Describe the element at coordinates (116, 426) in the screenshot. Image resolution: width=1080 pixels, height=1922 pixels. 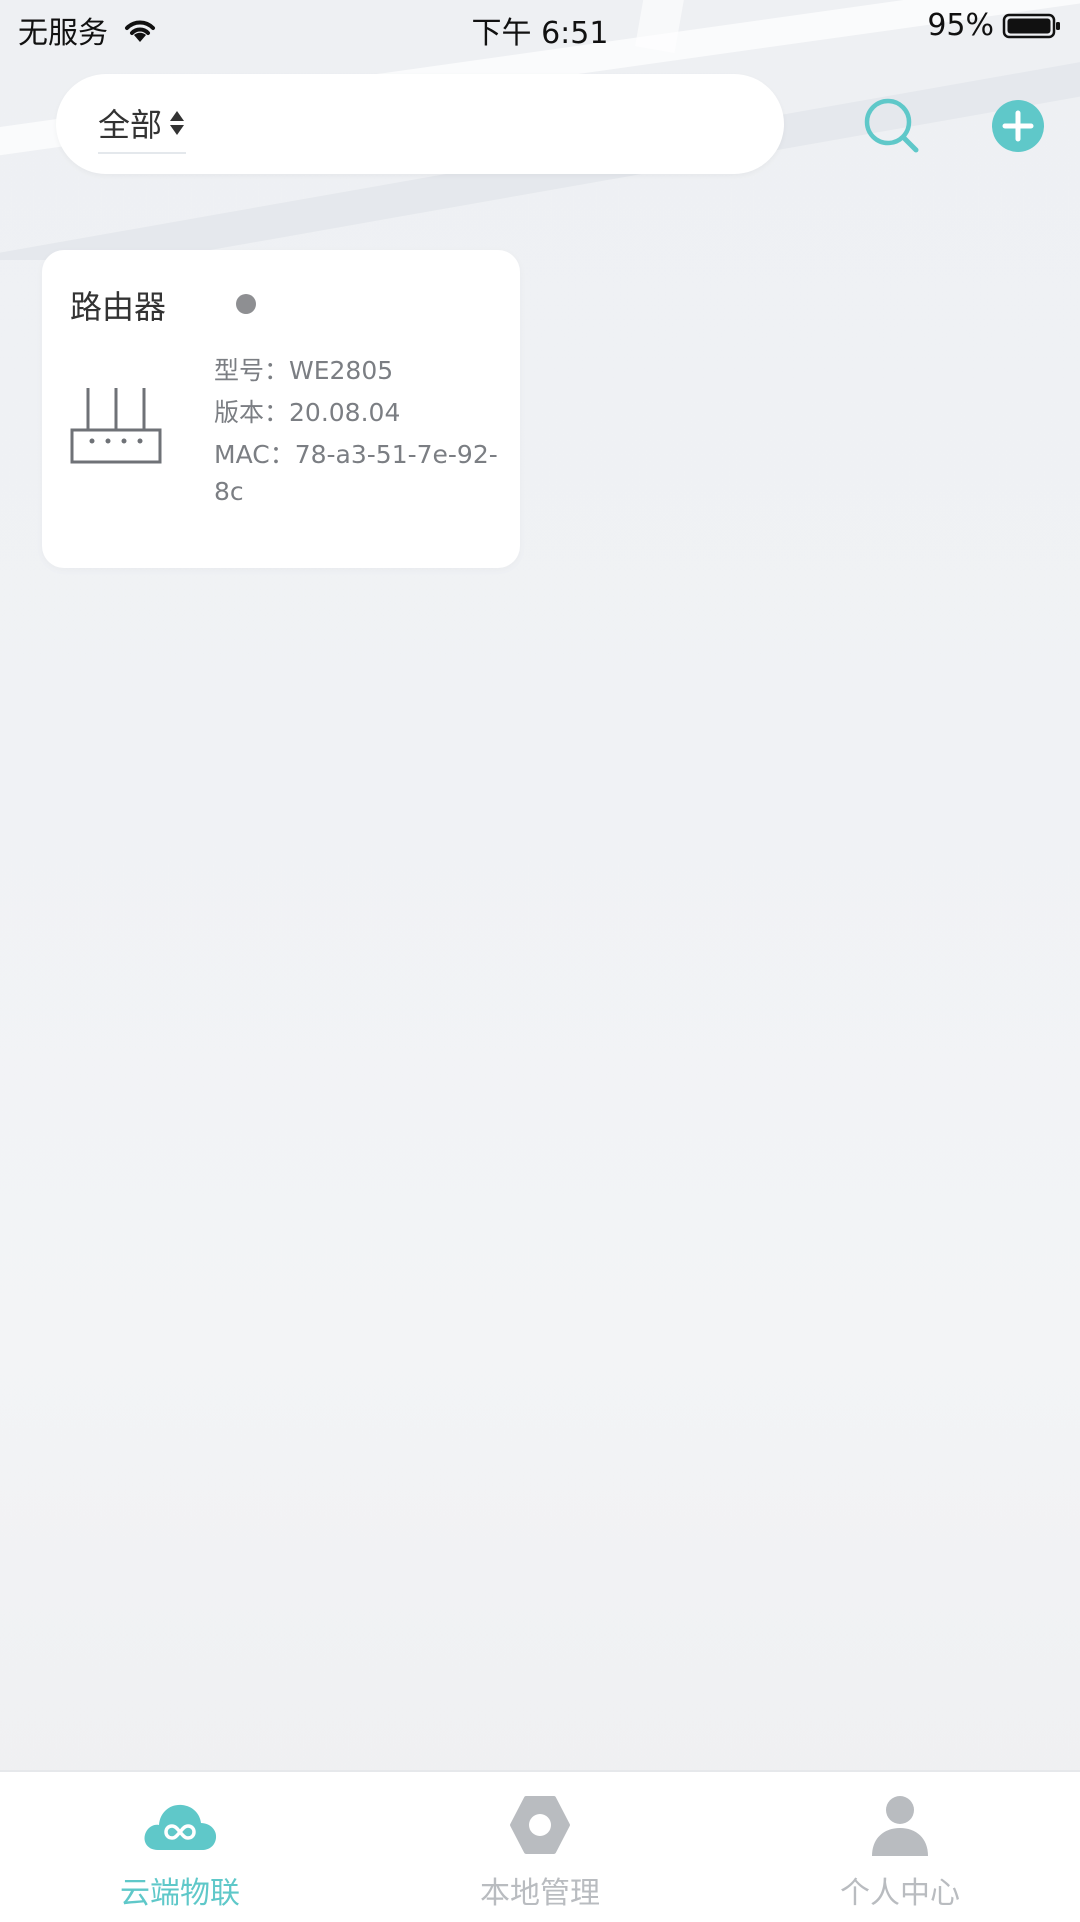
I see `router-icon` at that location.